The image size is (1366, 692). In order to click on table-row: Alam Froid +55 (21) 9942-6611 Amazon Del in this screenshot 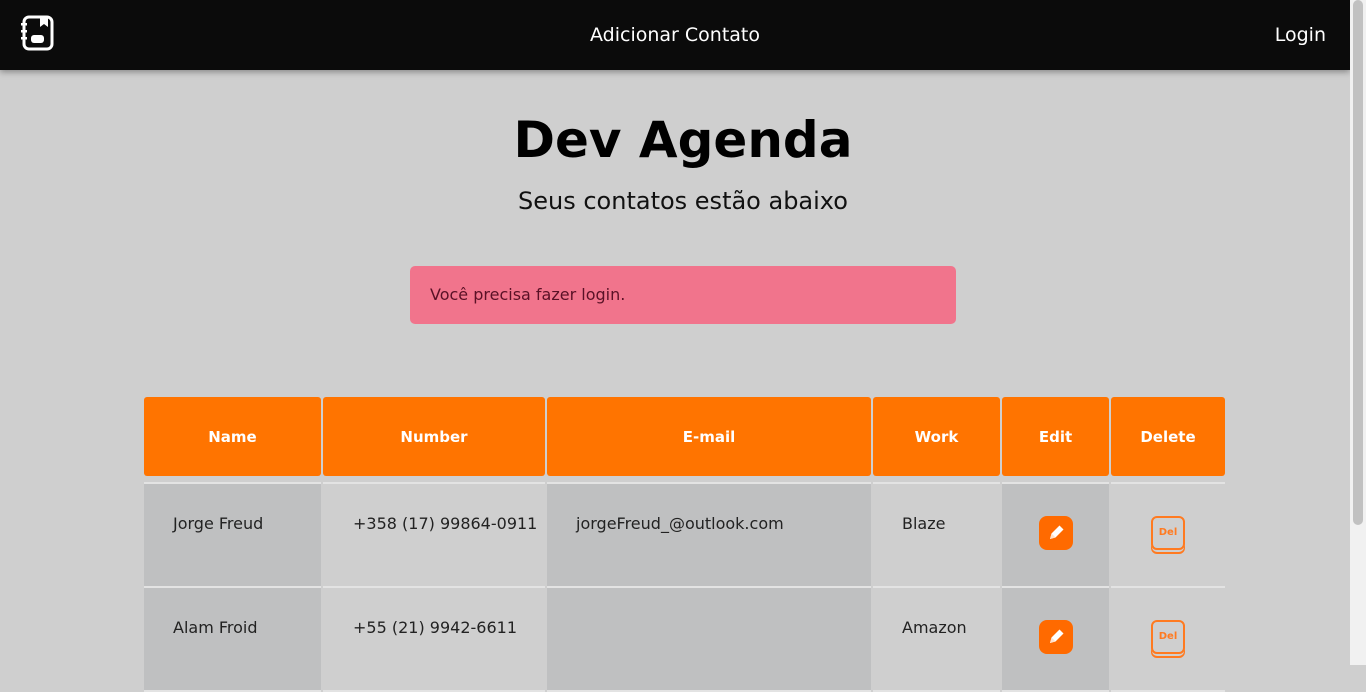, I will do `click(684, 640)`.